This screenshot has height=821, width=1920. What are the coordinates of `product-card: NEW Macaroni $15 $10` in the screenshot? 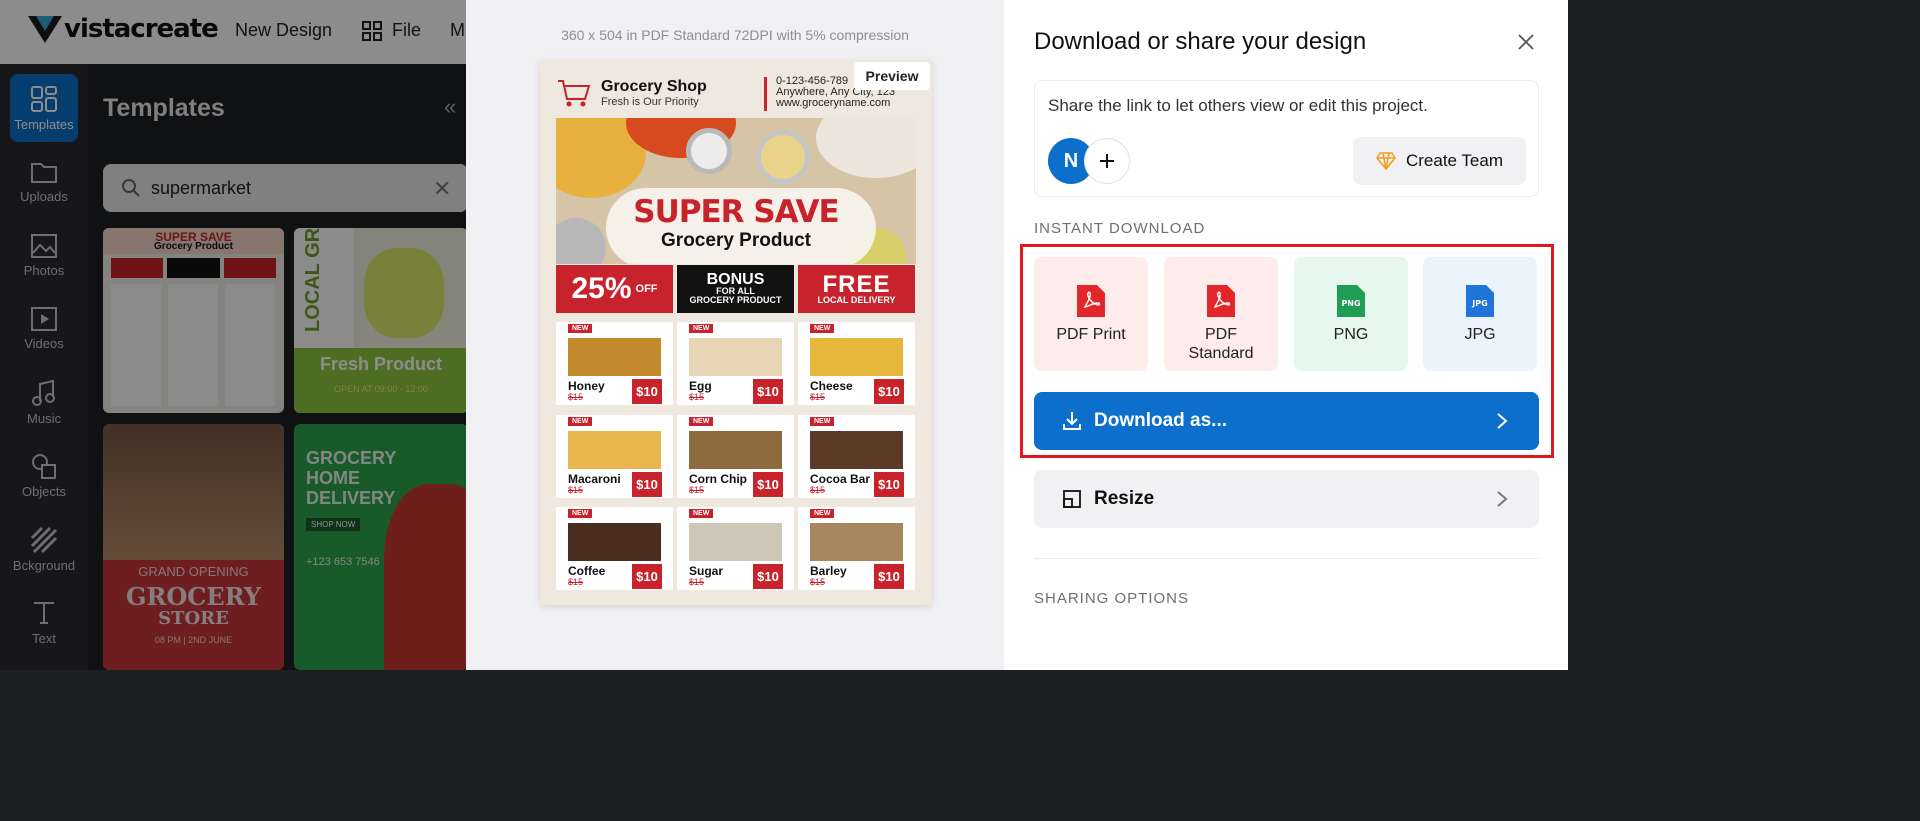 It's located at (614, 456).